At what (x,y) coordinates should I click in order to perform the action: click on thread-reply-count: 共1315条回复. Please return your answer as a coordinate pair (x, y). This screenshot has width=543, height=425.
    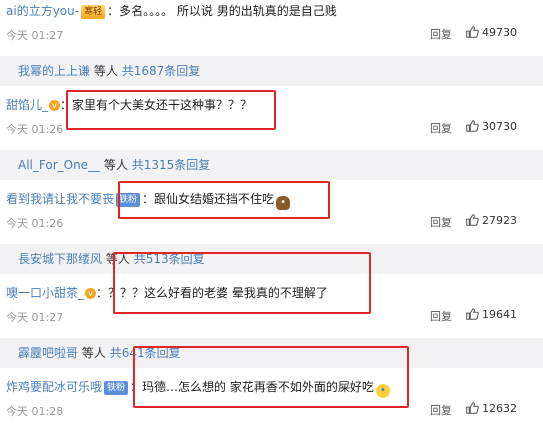
    Looking at the image, I should click on (171, 165).